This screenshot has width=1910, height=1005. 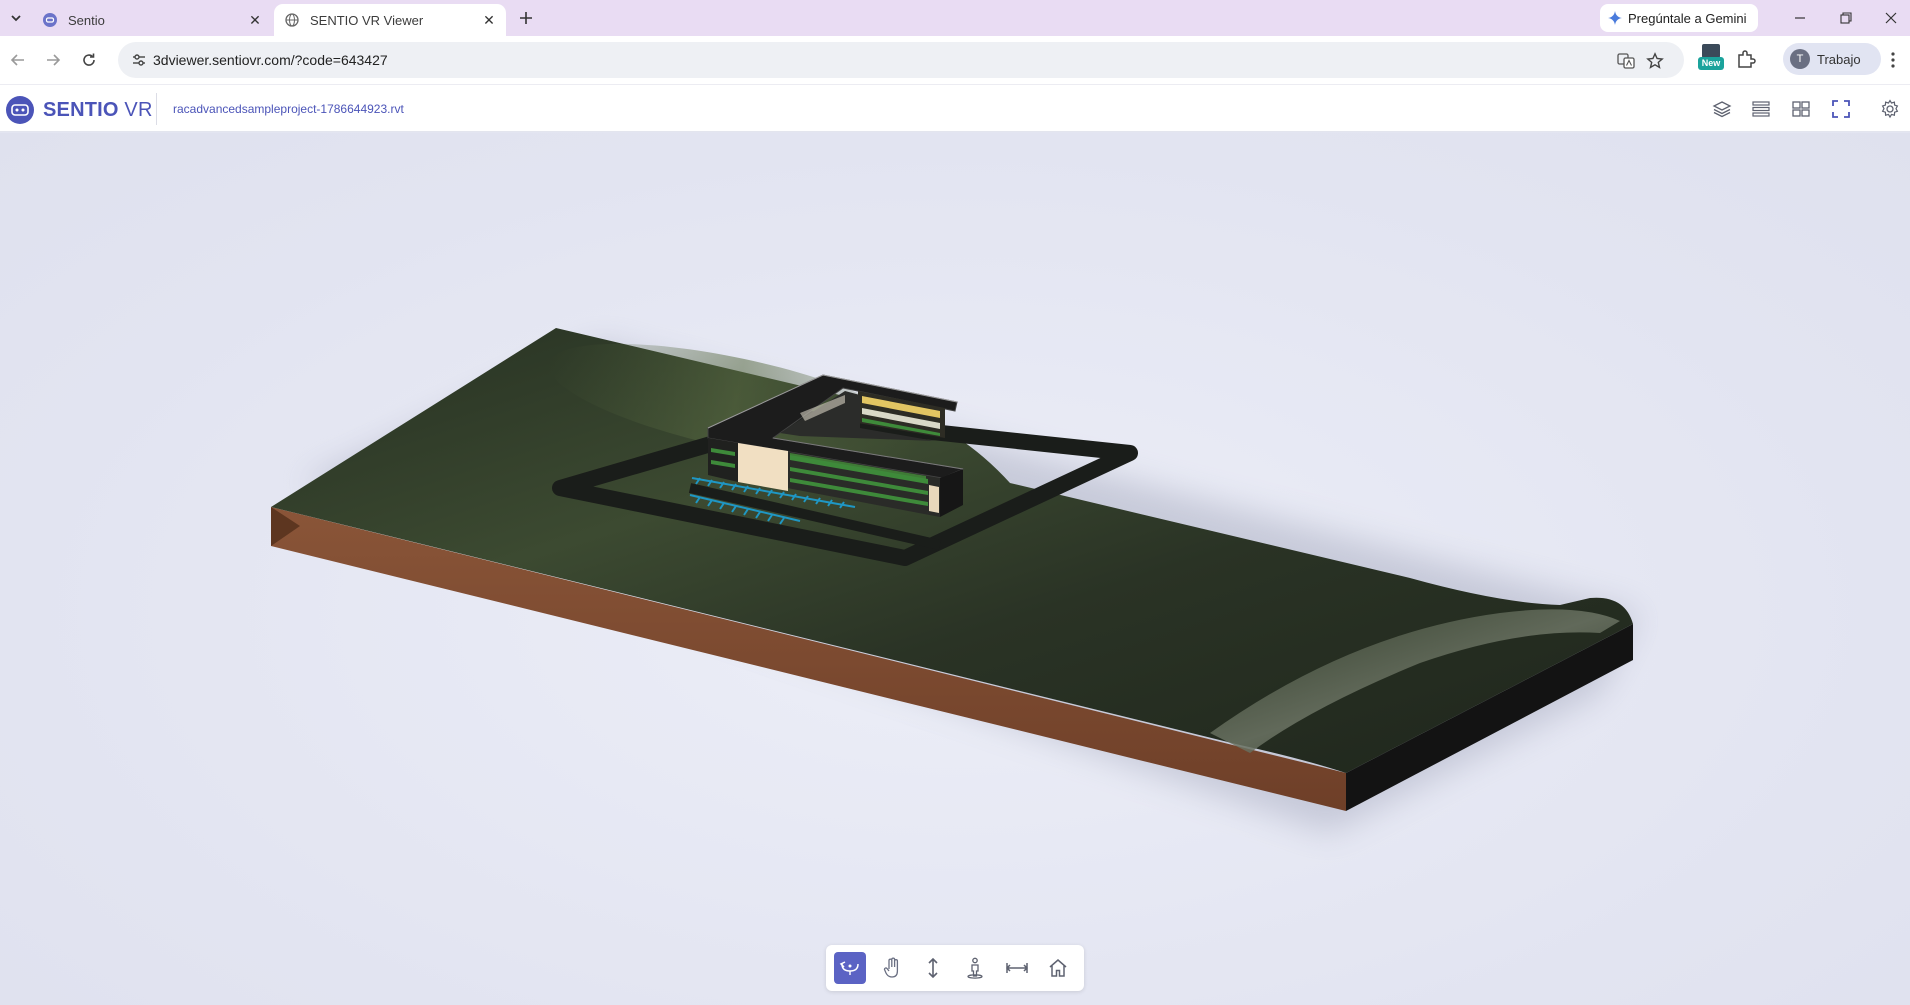 I want to click on forward-button, so click(x=53, y=60).